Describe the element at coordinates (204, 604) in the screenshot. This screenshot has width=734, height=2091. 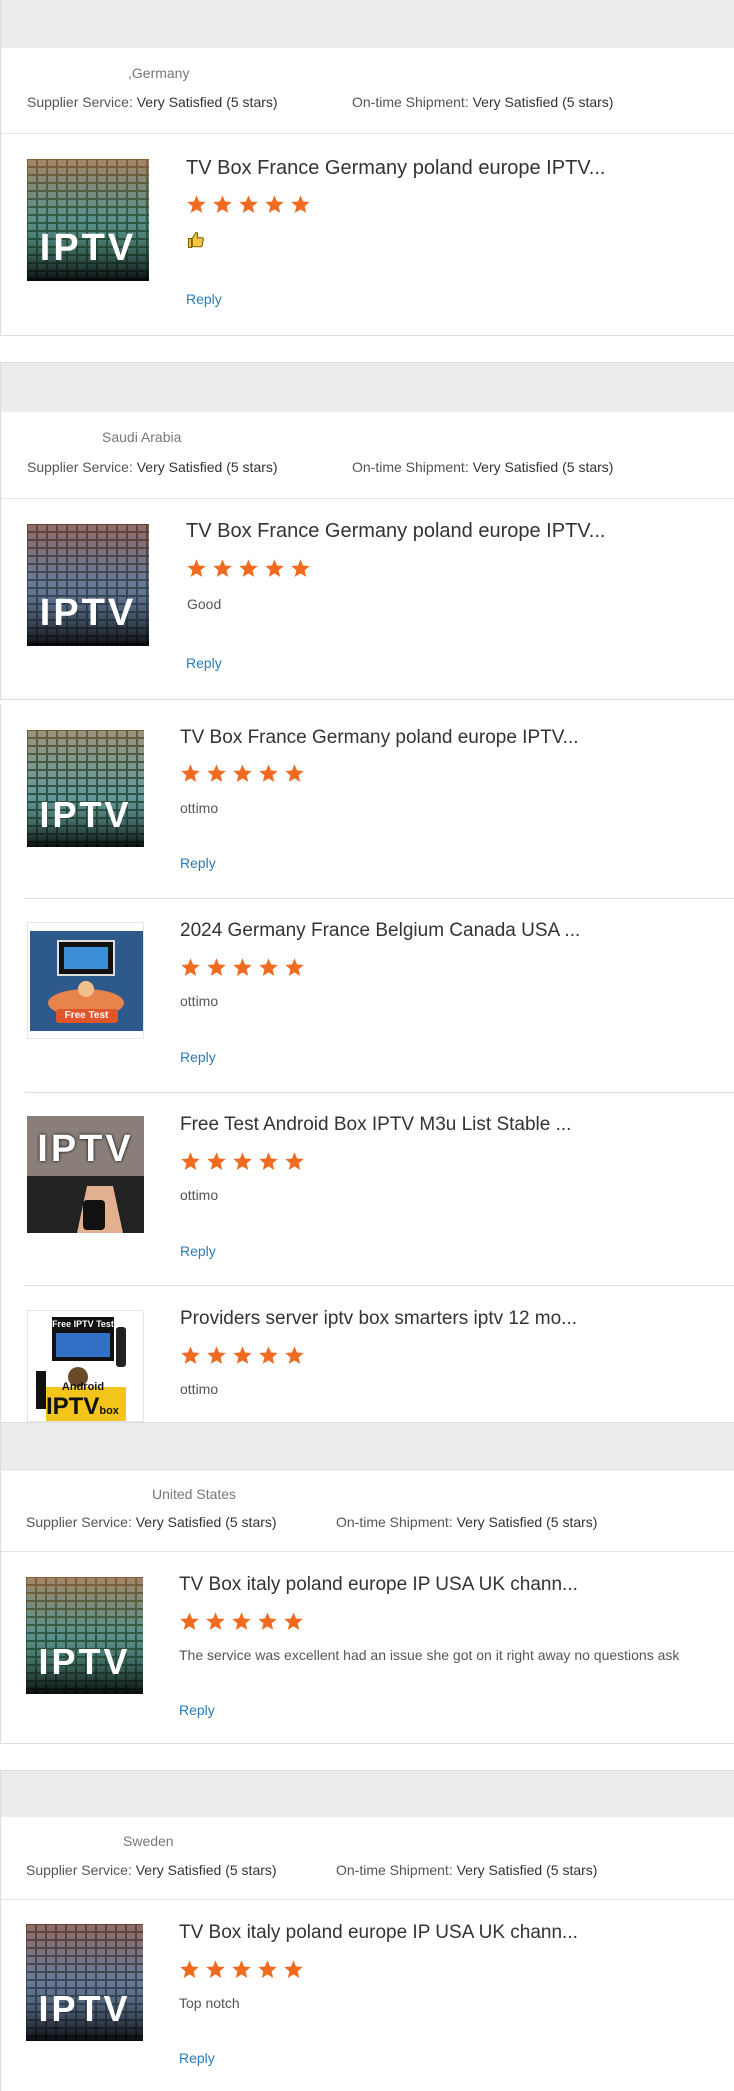
I see `review-comment: Good` at that location.